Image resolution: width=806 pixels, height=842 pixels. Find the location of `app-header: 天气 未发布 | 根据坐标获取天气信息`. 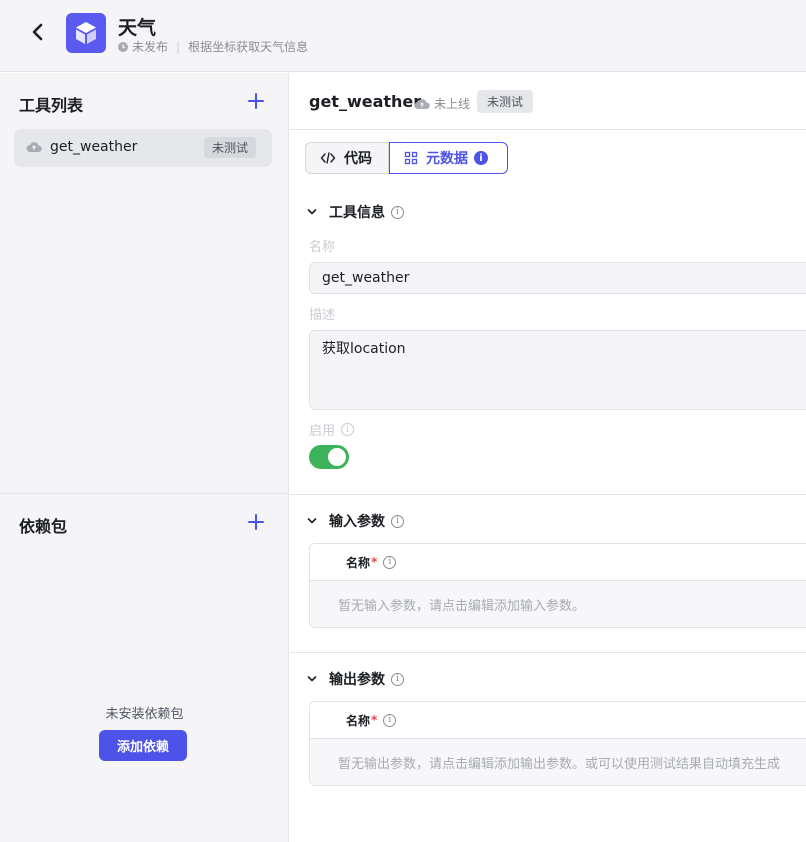

app-header: 天气 未发布 | 根据坐标获取天气信息 is located at coordinates (403, 36).